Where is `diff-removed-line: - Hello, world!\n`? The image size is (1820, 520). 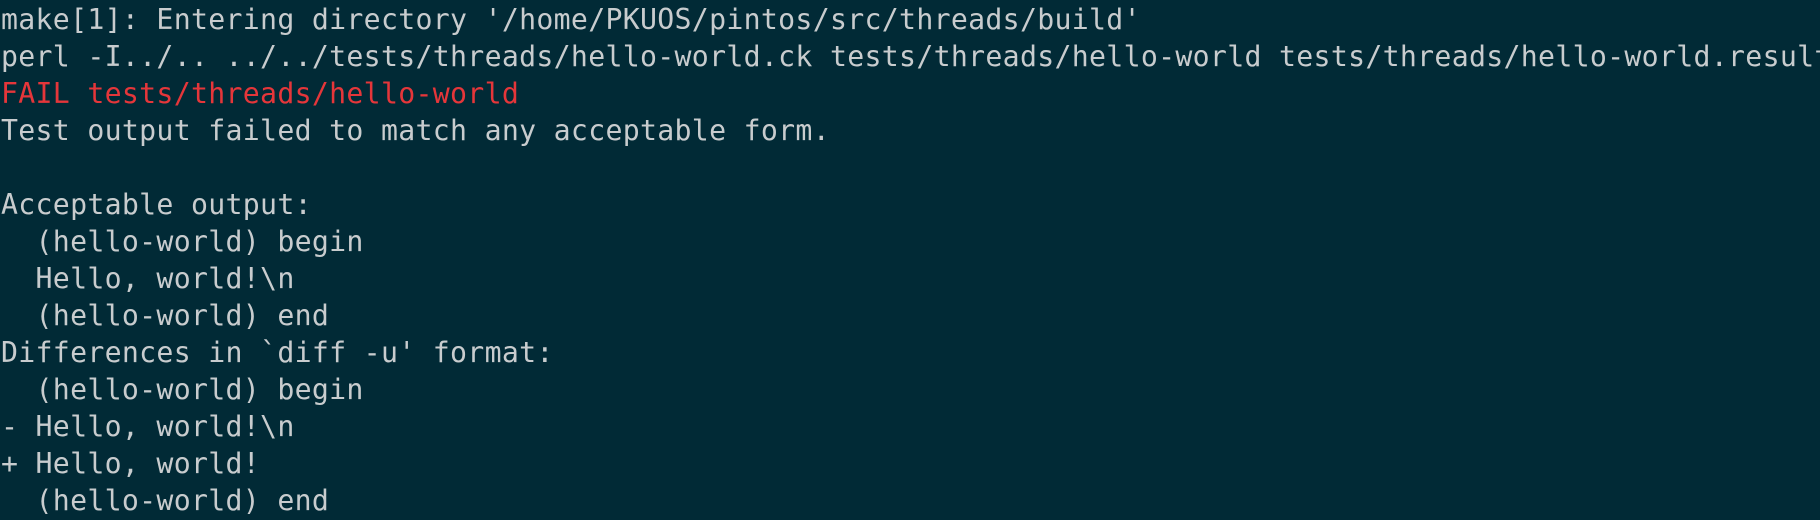
diff-removed-line: - Hello, world!\n is located at coordinates (148, 426).